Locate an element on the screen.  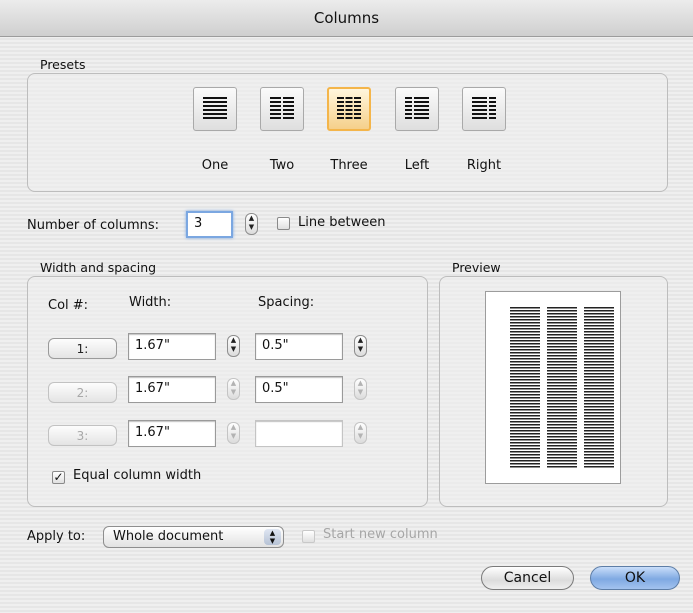
number-of-columns-stepper: ▲ ▼ is located at coordinates (251, 224).